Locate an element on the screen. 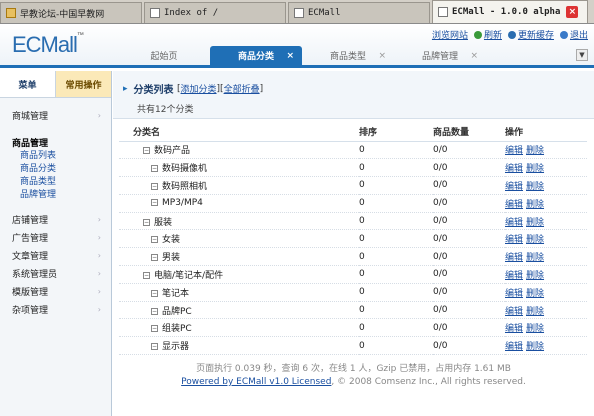  sidebar-submenu: 商品列表 商品分类 商品类型 品牌管理 is located at coordinates (55, 176).